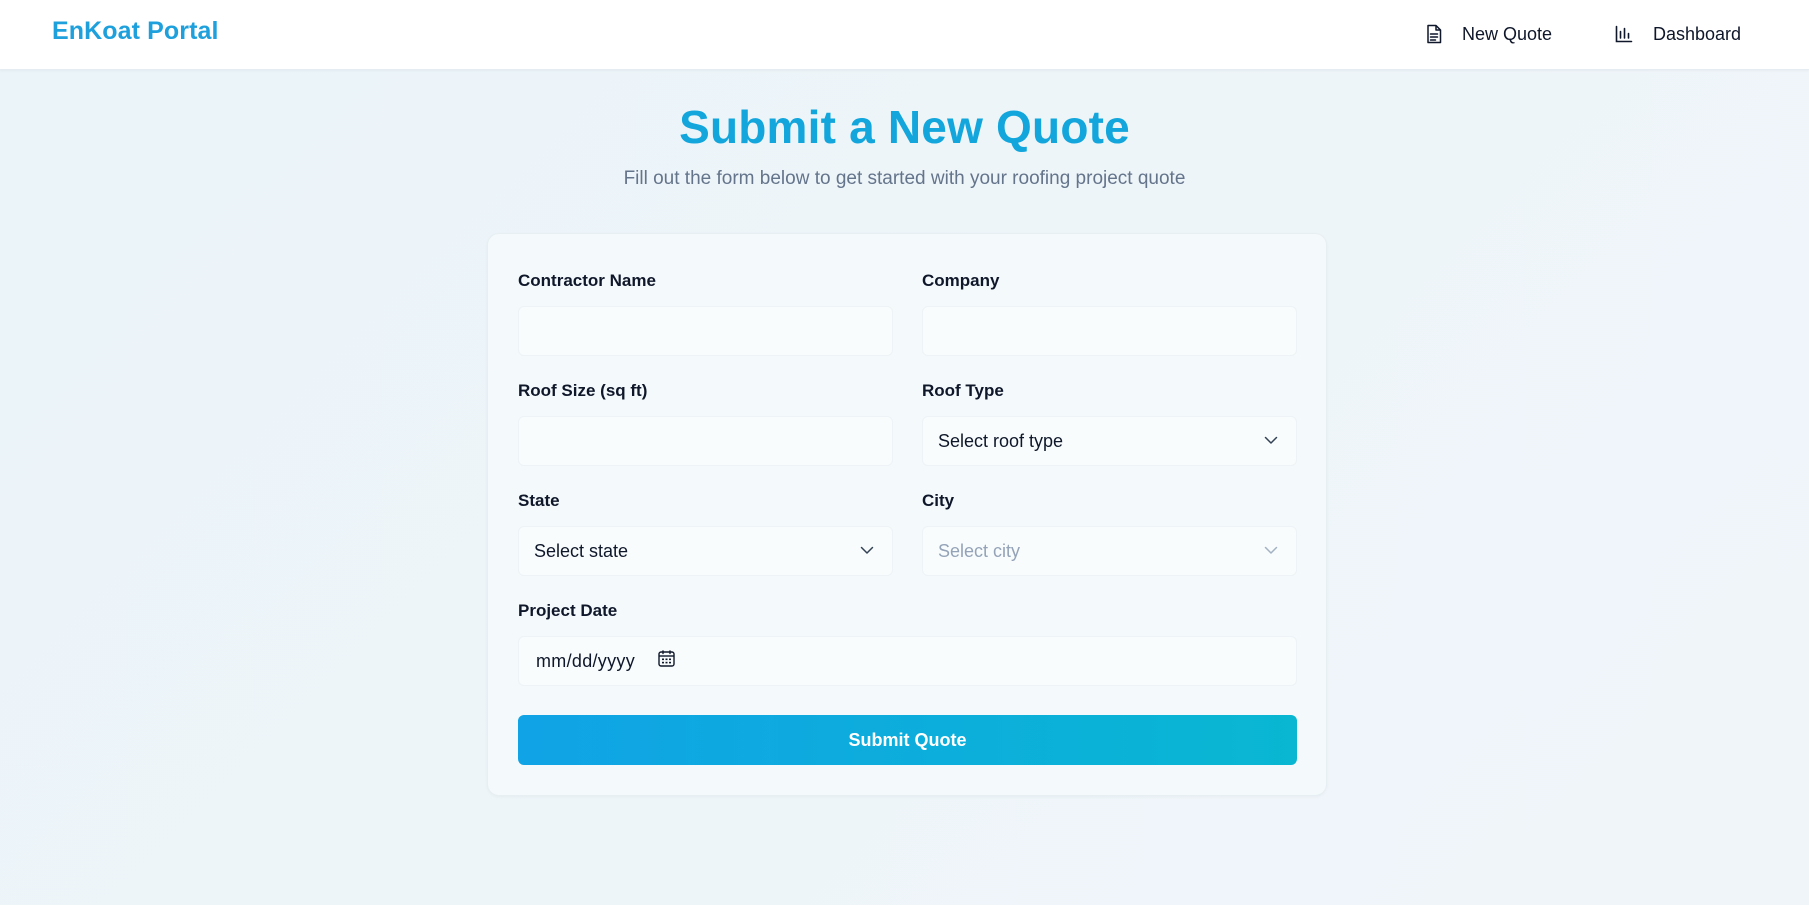 This screenshot has height=905, width=1809. I want to click on company-input, so click(1109, 331).